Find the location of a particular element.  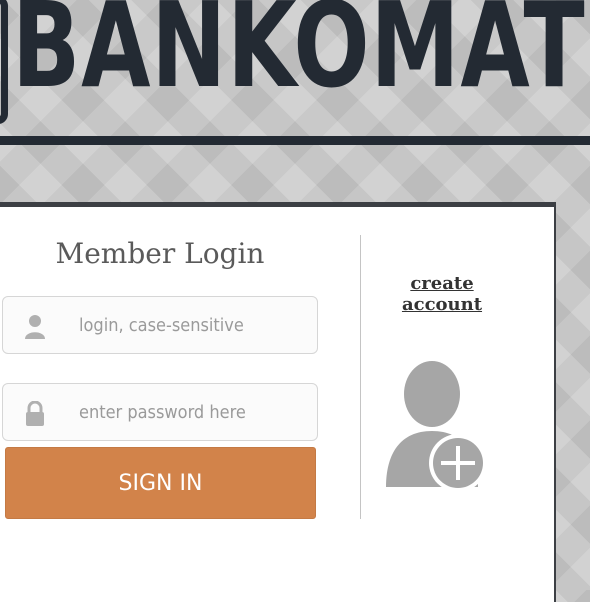

username-field is located at coordinates (160, 325).